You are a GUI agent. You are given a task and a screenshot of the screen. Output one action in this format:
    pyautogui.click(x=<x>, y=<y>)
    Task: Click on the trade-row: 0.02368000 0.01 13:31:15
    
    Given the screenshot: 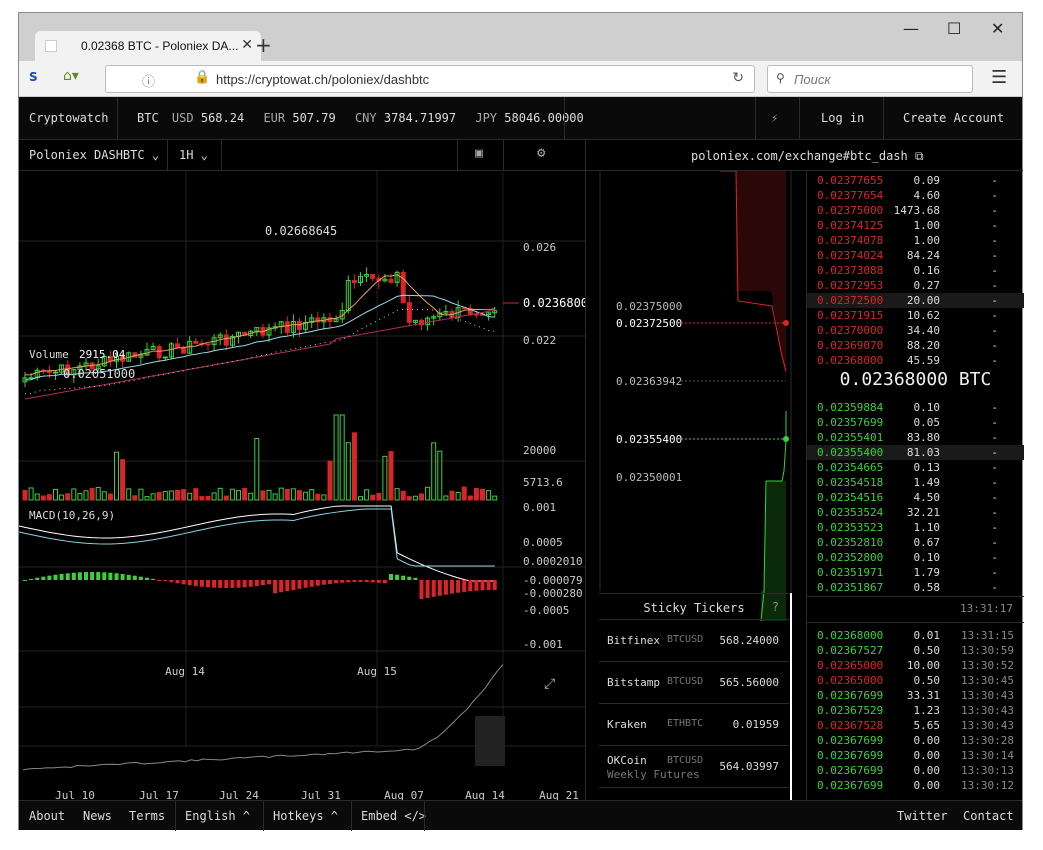 What is the action you would take?
    pyautogui.click(x=915, y=635)
    